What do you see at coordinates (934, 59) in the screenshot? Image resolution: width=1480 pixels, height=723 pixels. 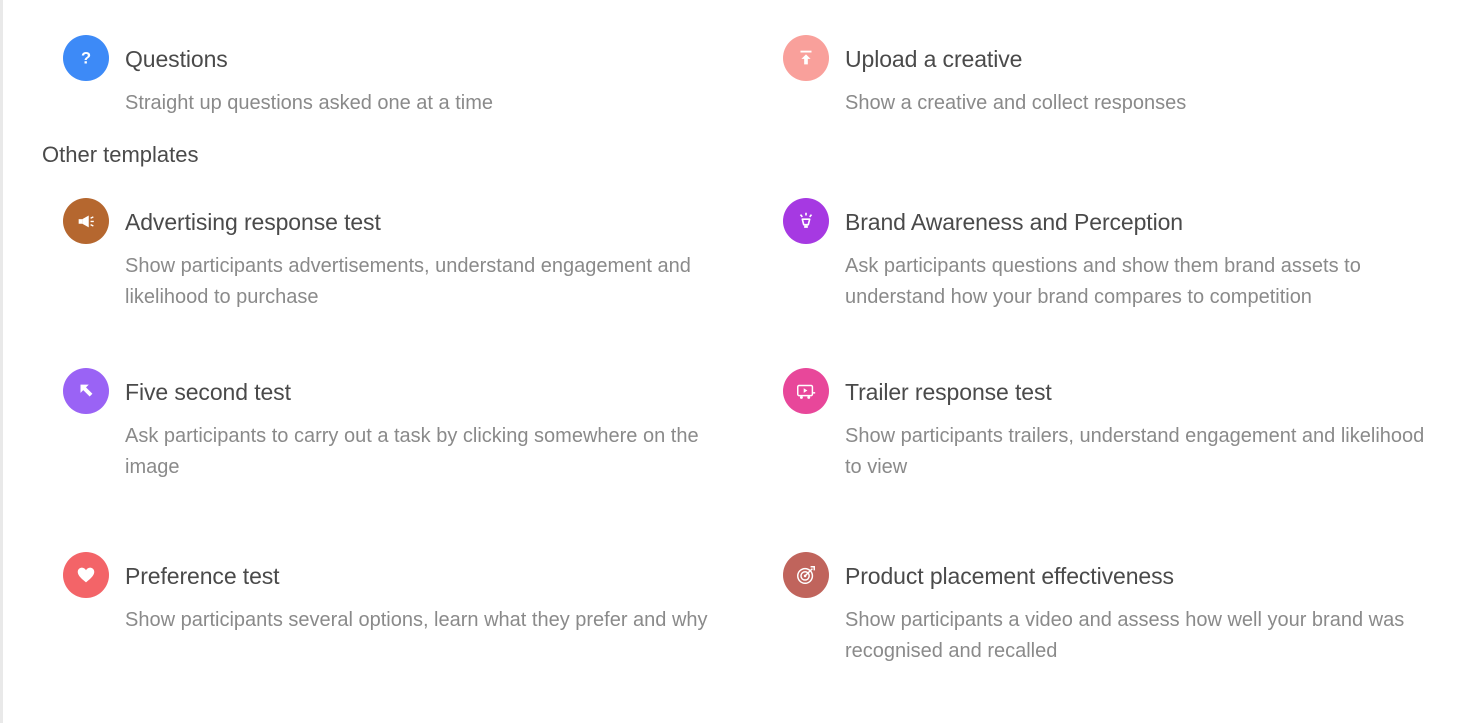 I see `template-title: Upload a creative` at bounding box center [934, 59].